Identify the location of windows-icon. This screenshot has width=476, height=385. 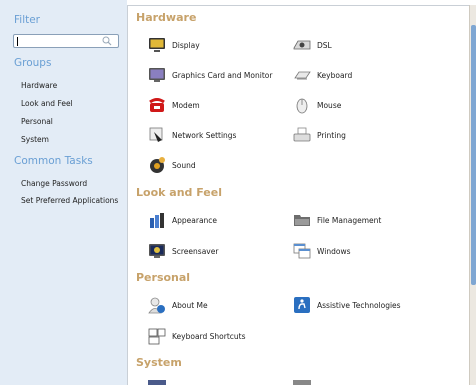
(302, 251).